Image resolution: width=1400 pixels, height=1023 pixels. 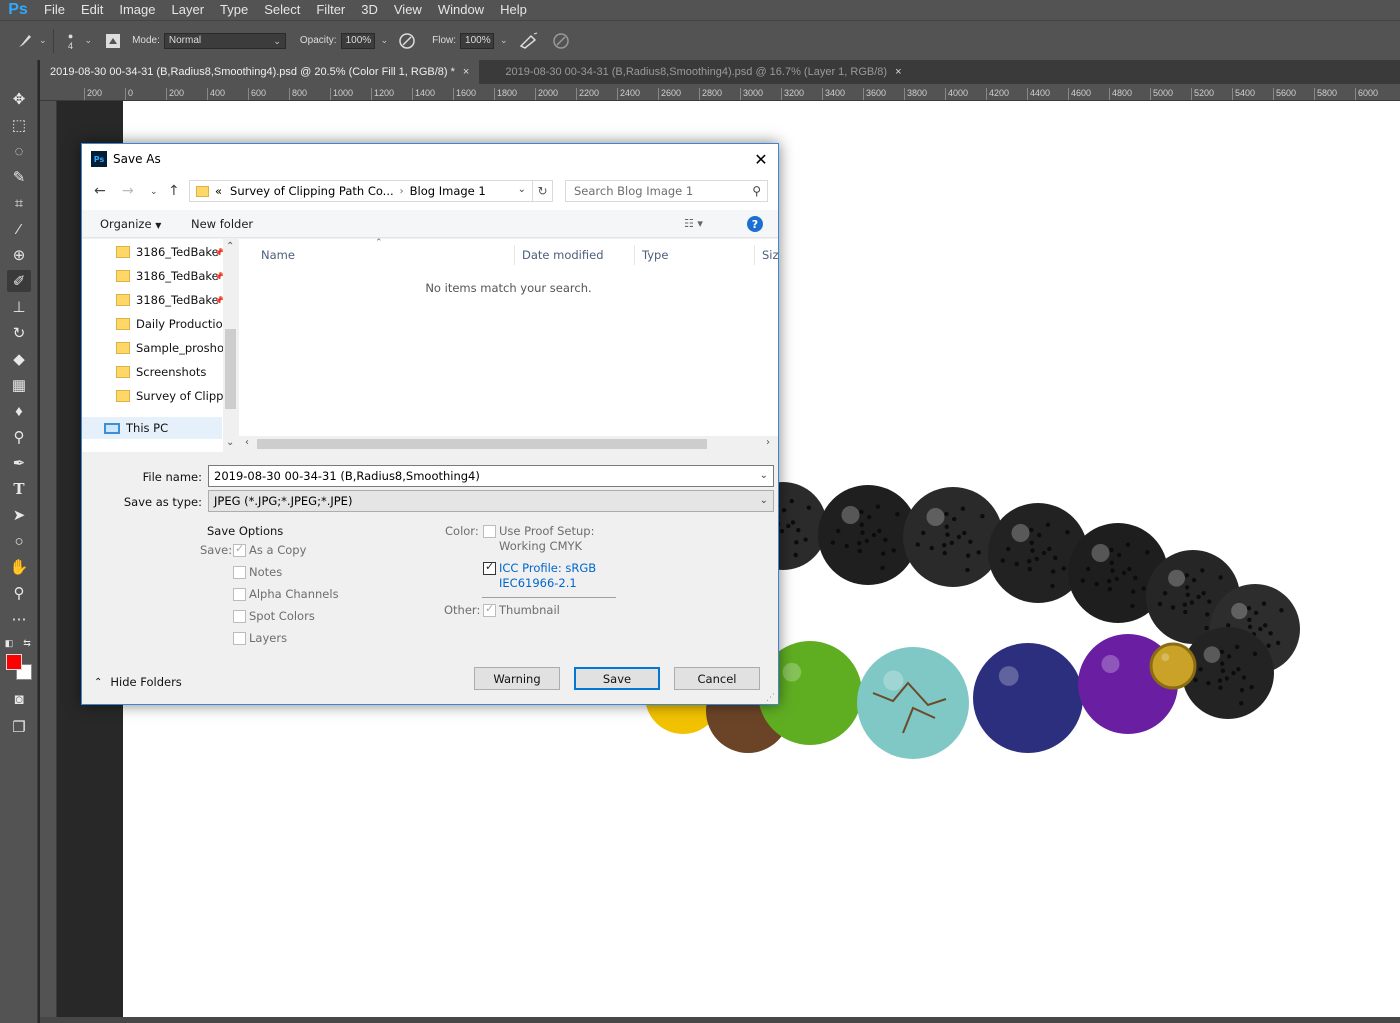 What do you see at coordinates (239, 572) in the screenshot?
I see `notes-checkbox` at bounding box center [239, 572].